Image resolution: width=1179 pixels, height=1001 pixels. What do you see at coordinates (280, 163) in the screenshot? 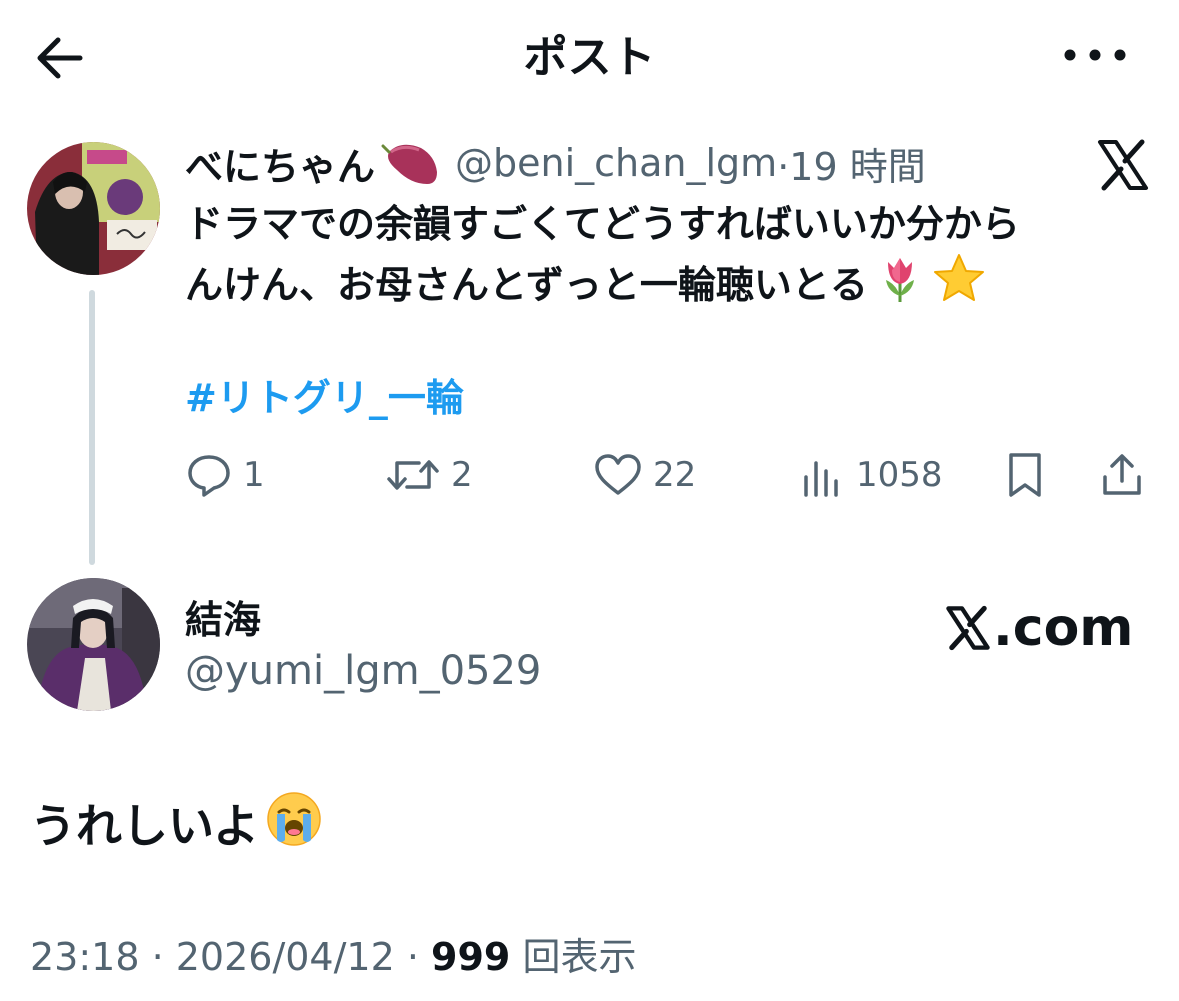
I see `quoted-author-name: べにちゃん` at bounding box center [280, 163].